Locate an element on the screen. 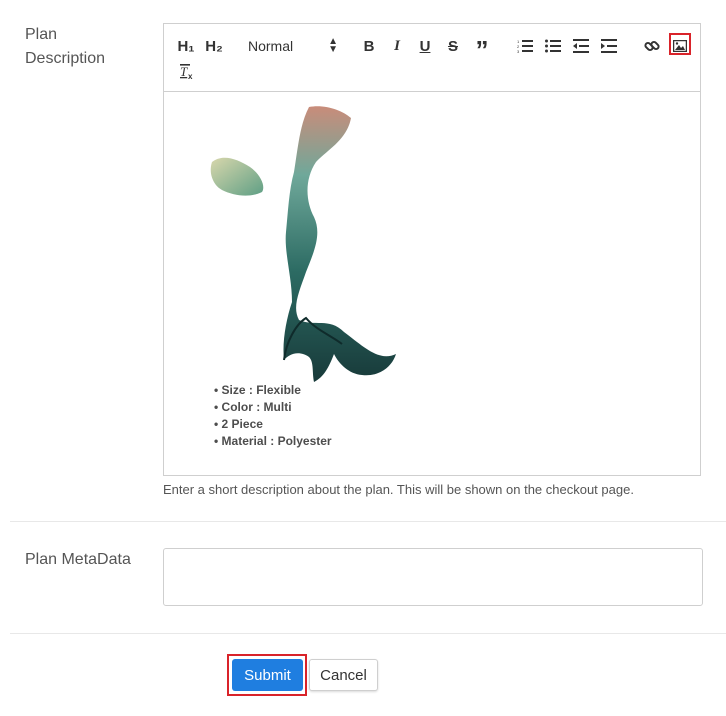  italic-button: I is located at coordinates (397, 46).